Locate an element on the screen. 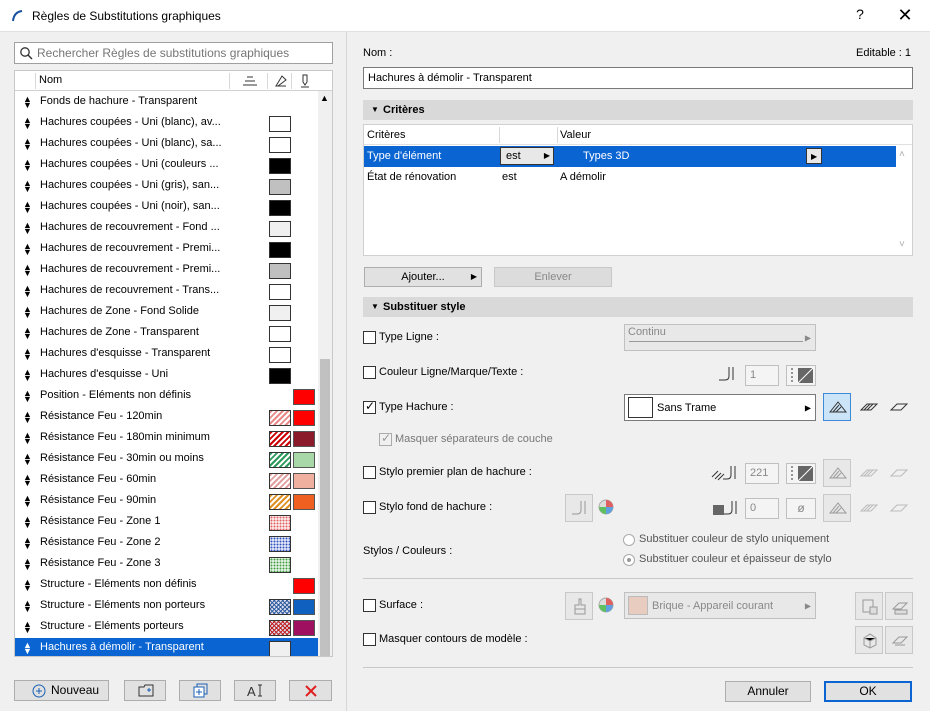 The image size is (930, 711). line-pen-field: 1 is located at coordinates (762, 375).